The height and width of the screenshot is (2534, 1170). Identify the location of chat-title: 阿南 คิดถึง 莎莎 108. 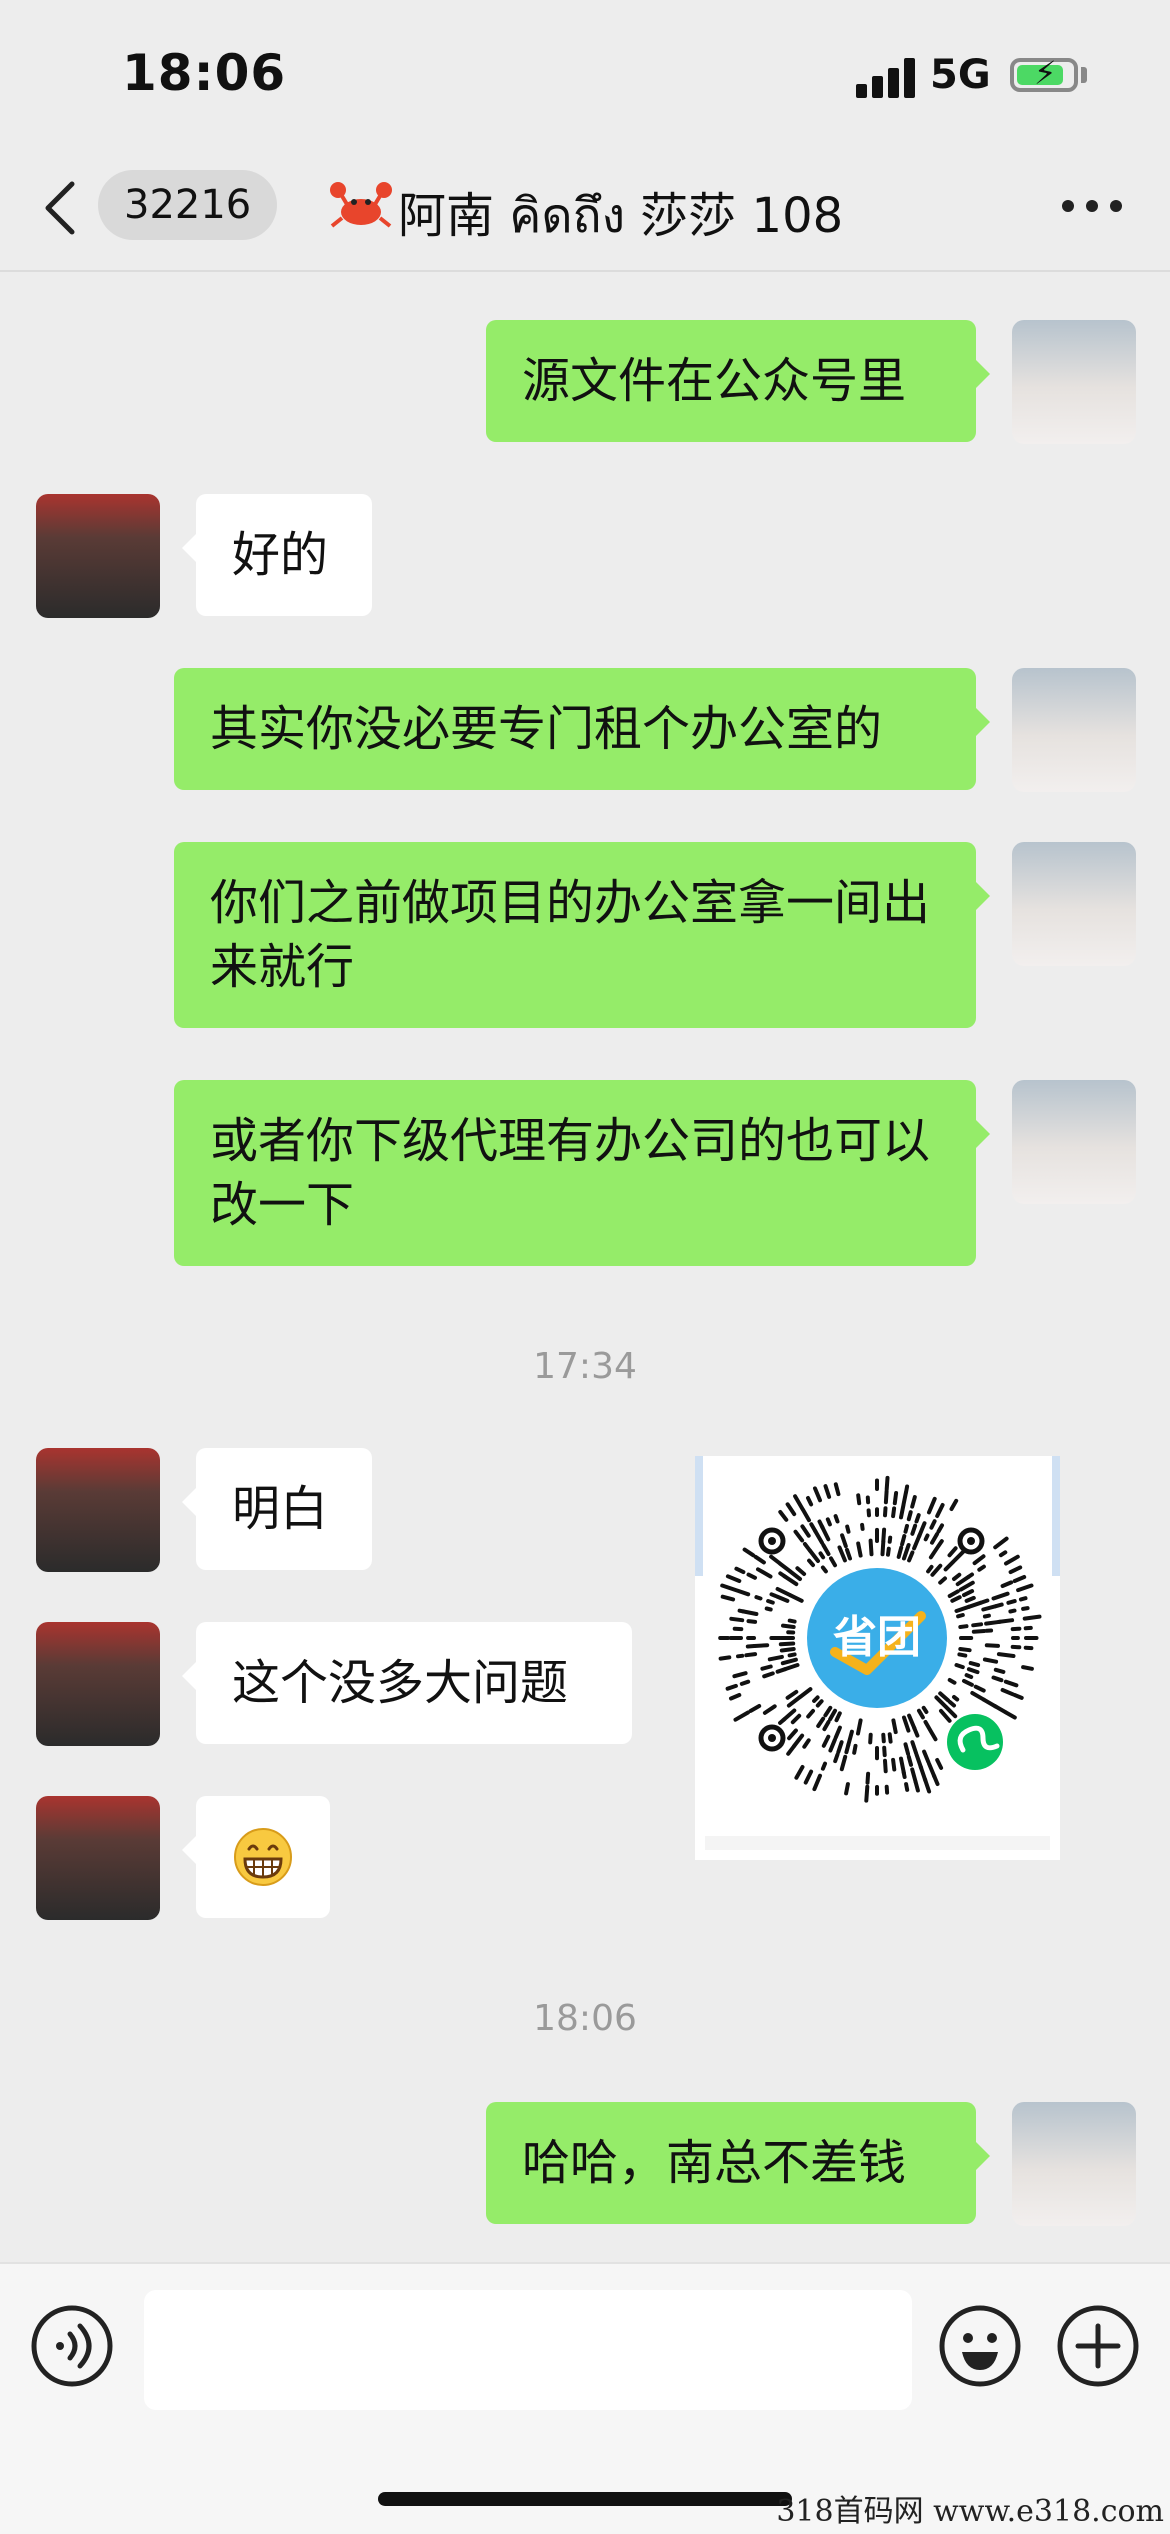
(620, 215).